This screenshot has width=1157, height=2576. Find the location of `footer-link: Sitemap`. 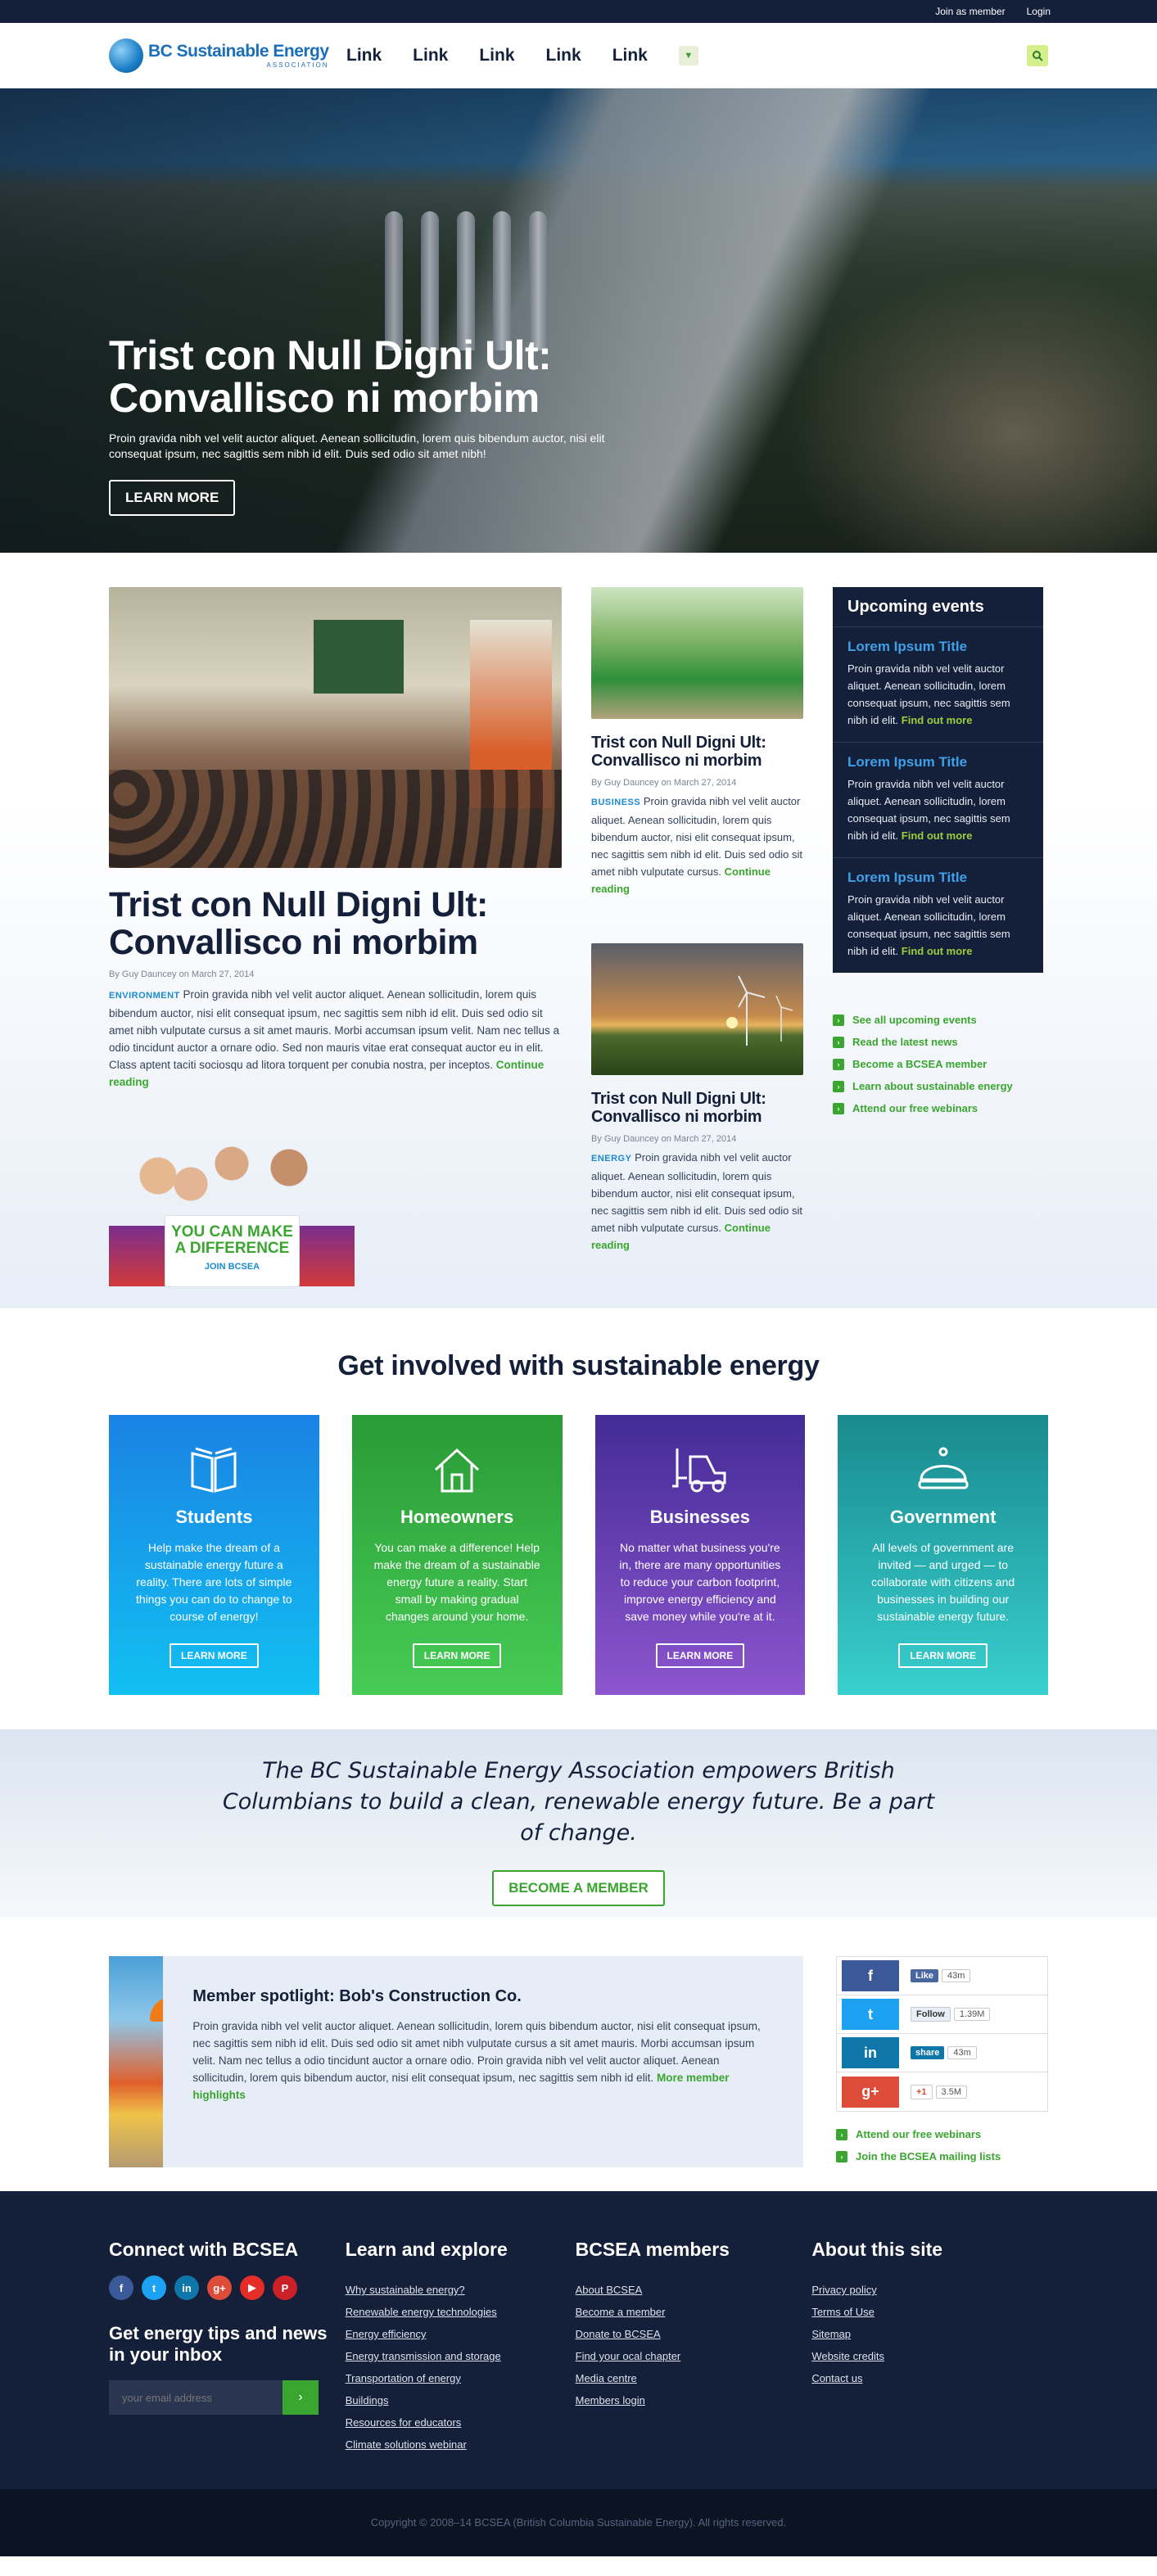

footer-link: Sitemap is located at coordinates (831, 2334).